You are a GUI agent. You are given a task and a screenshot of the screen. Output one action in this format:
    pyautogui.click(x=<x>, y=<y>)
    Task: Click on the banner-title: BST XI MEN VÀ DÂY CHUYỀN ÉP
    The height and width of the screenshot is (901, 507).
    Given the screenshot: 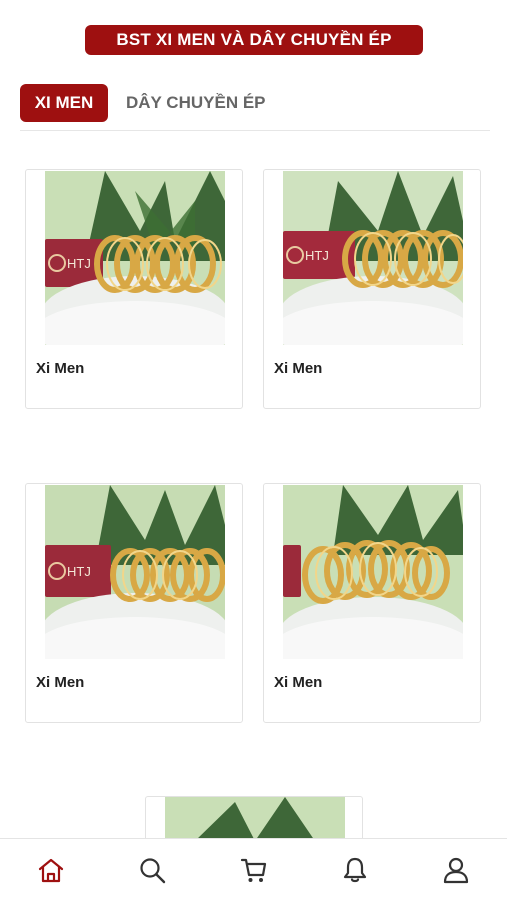 What is the action you would take?
    pyautogui.click(x=254, y=39)
    